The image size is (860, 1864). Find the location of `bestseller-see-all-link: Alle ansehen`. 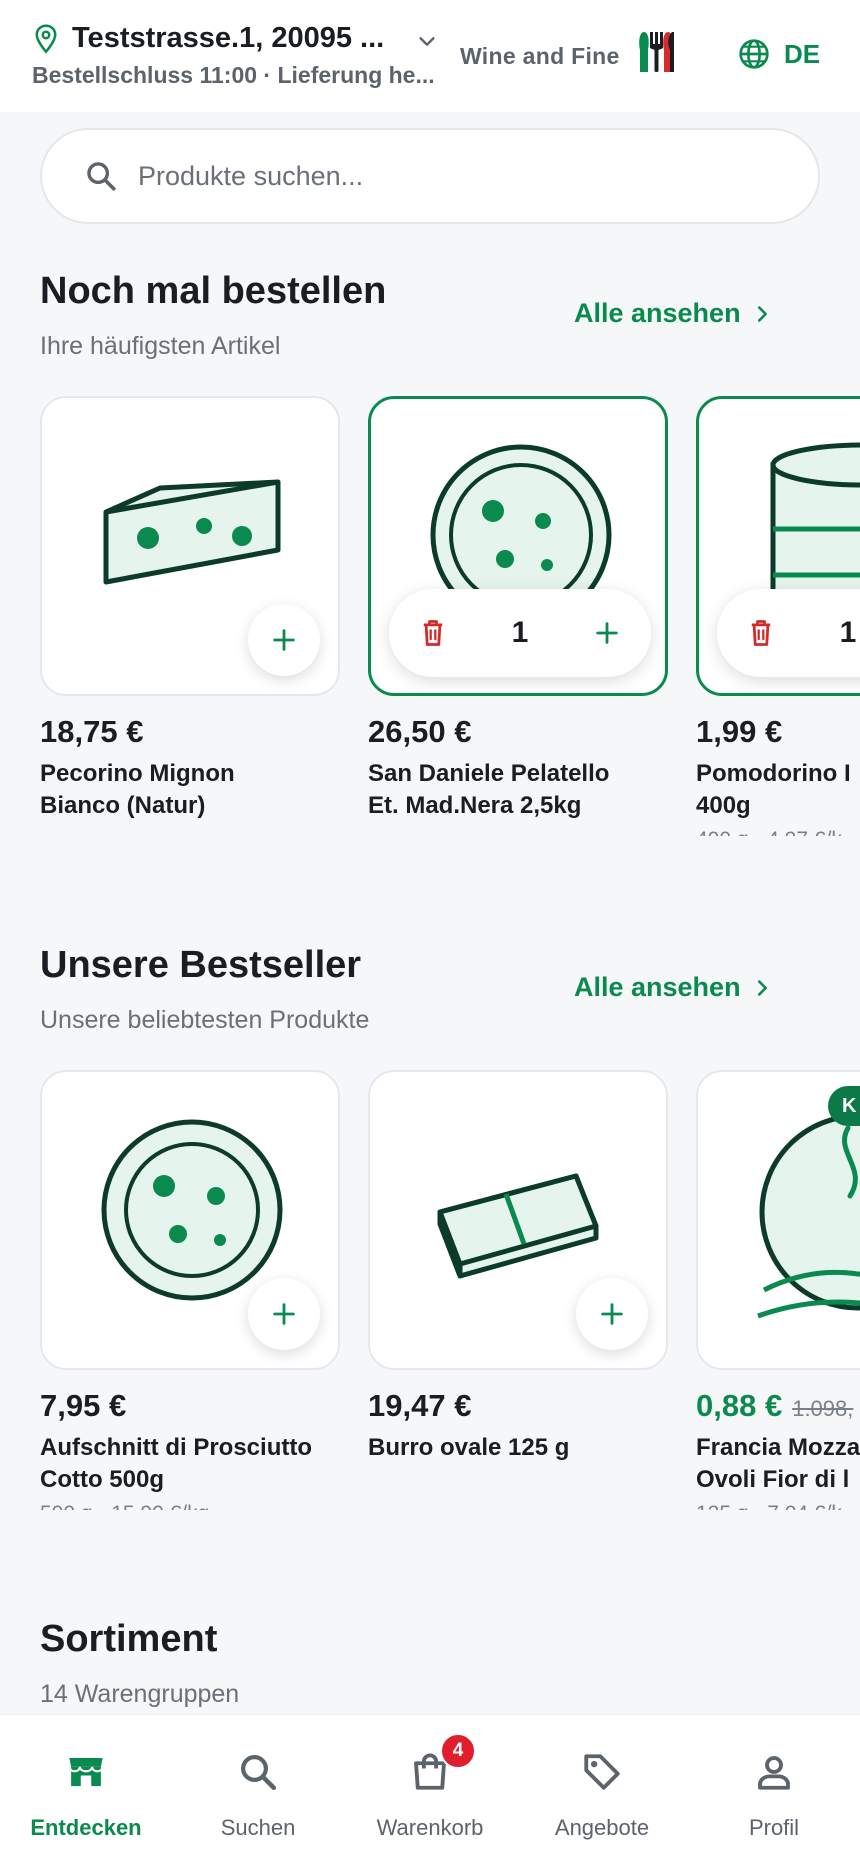

bestseller-see-all-link: Alle ansehen is located at coordinates (673, 987).